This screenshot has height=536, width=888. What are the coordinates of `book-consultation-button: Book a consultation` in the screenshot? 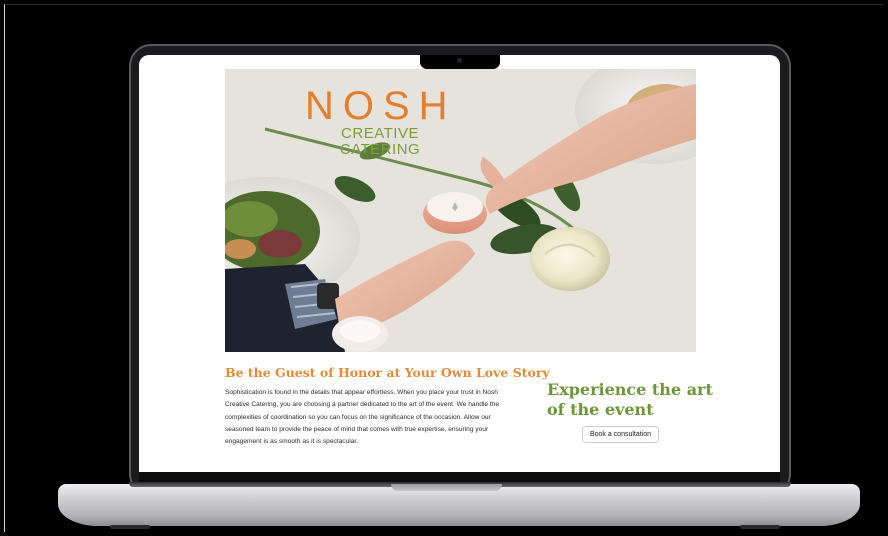 It's located at (620, 434).